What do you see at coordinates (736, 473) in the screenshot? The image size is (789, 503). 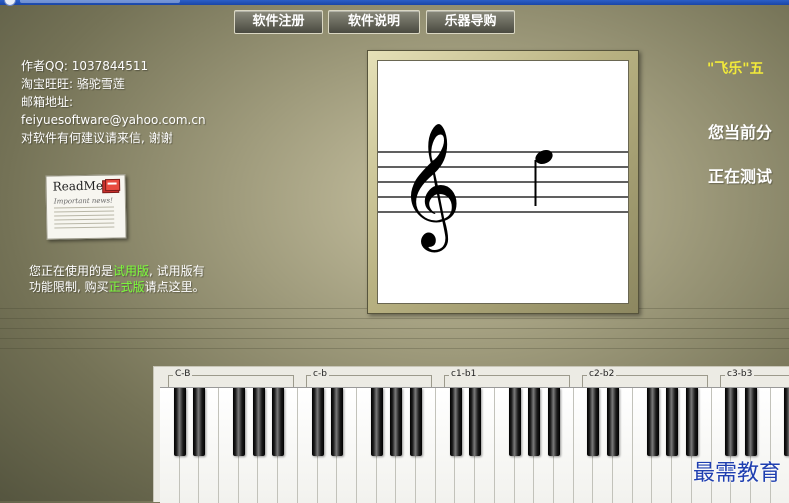 I see `watermark: 最需教育` at bounding box center [736, 473].